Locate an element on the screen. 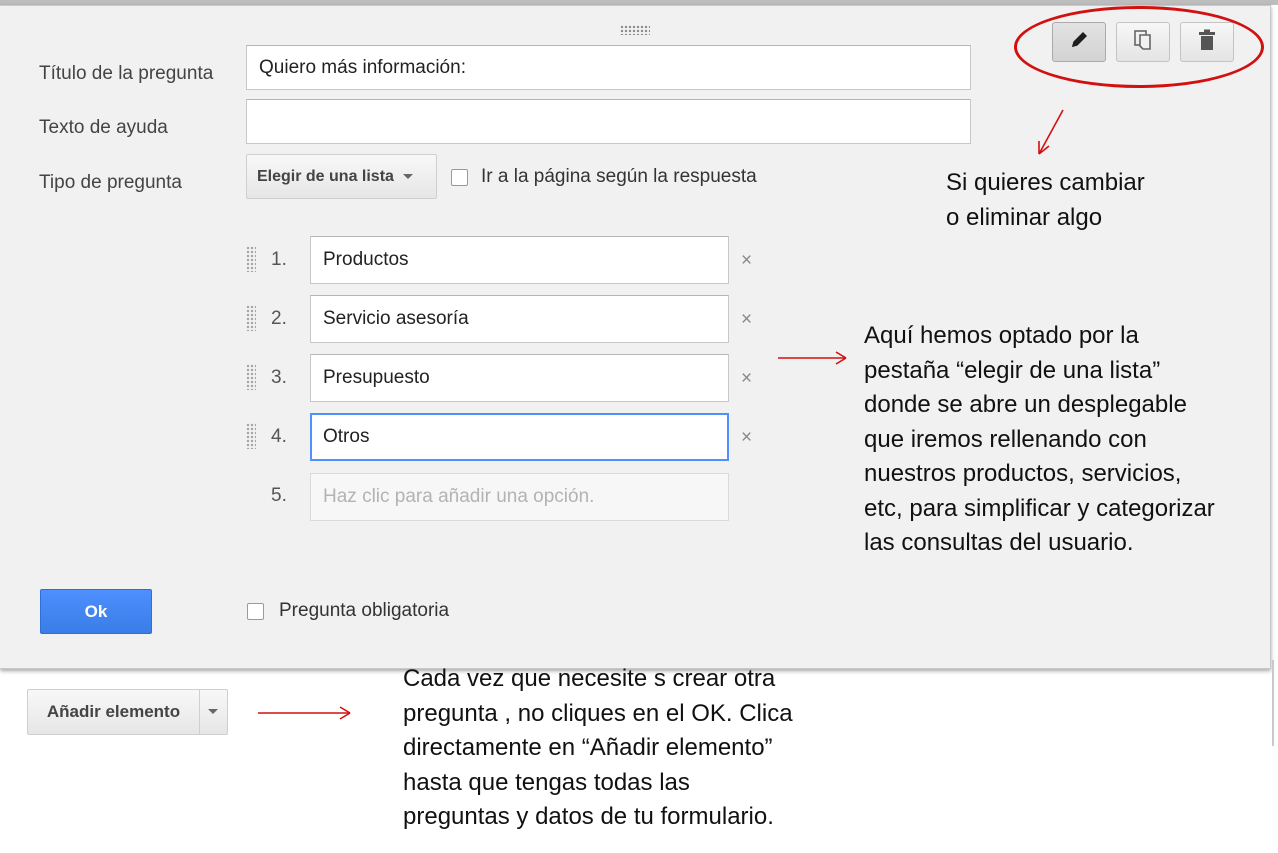 Image resolution: width=1278 pixels, height=853 pixels. annotation-line: o eliminar algo is located at coordinates (1024, 217).